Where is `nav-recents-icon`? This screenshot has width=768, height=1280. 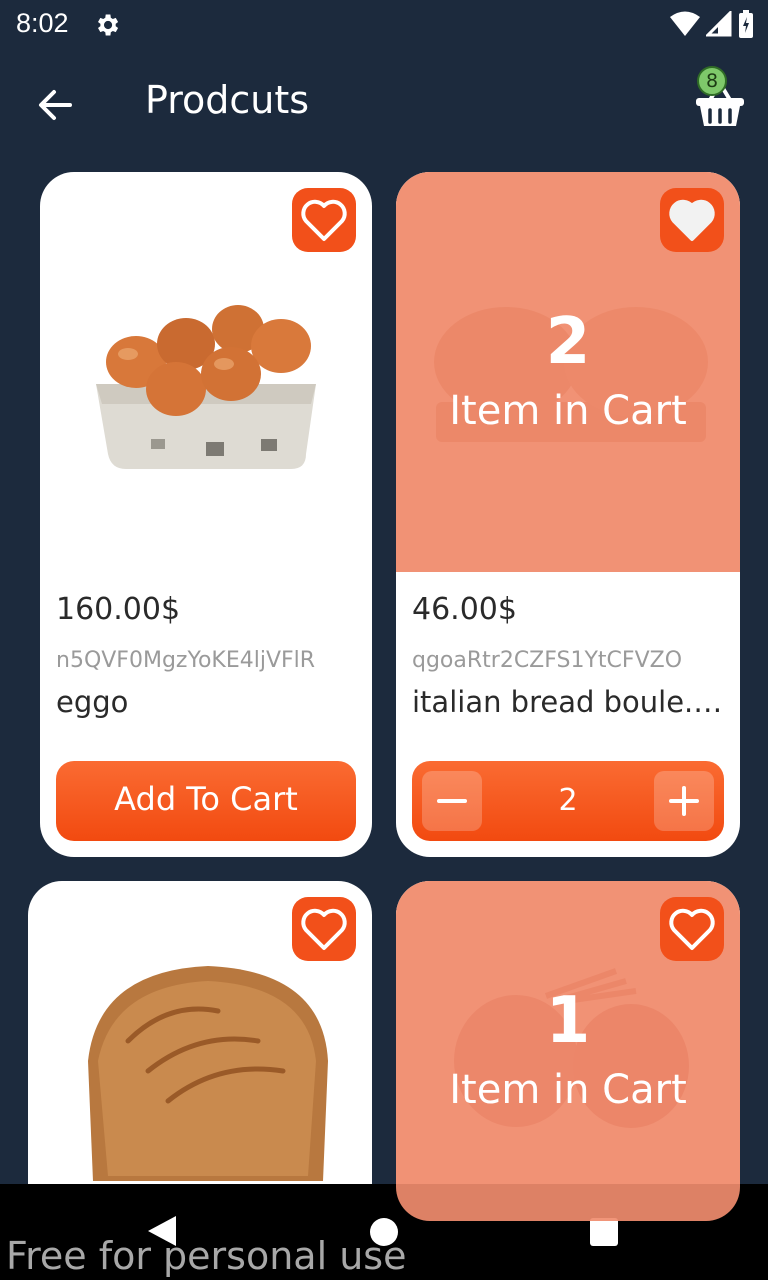
nav-recents-icon is located at coordinates (604, 1232).